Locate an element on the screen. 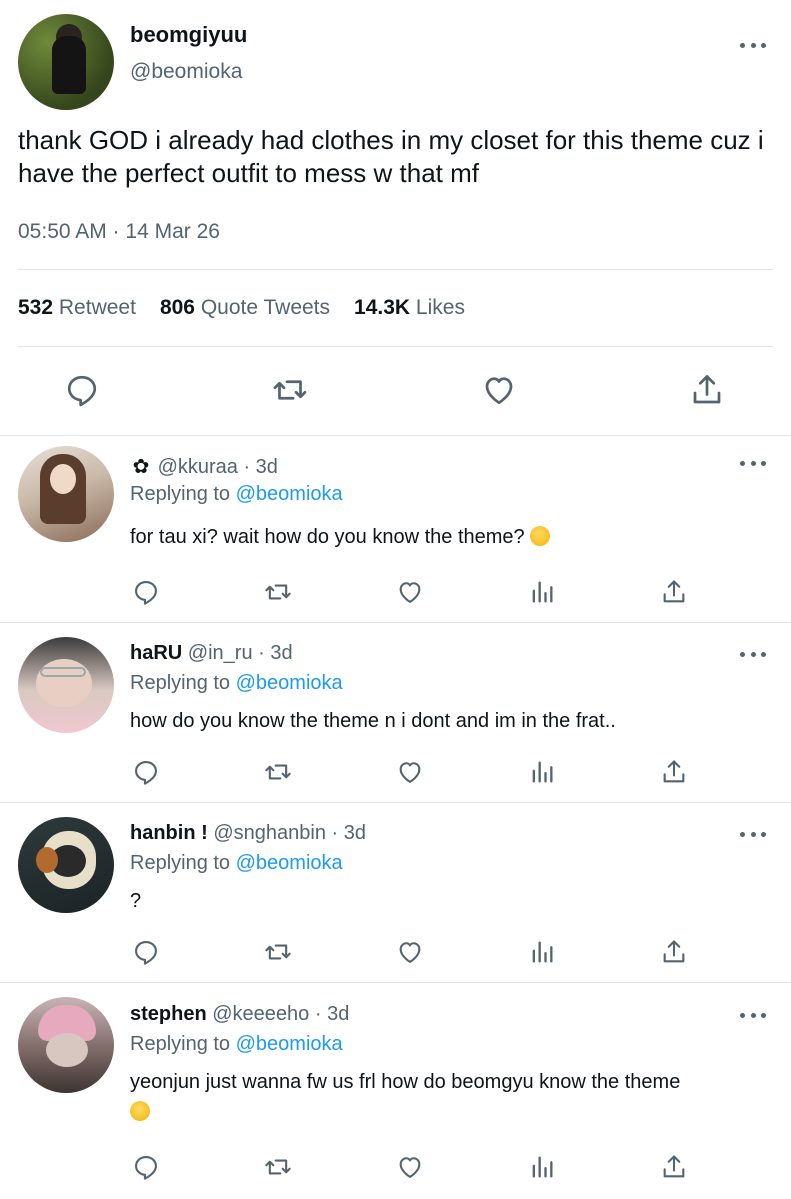 The image size is (791, 1199). quote-tweet-count: 806 Quote Tweets is located at coordinates (245, 308).